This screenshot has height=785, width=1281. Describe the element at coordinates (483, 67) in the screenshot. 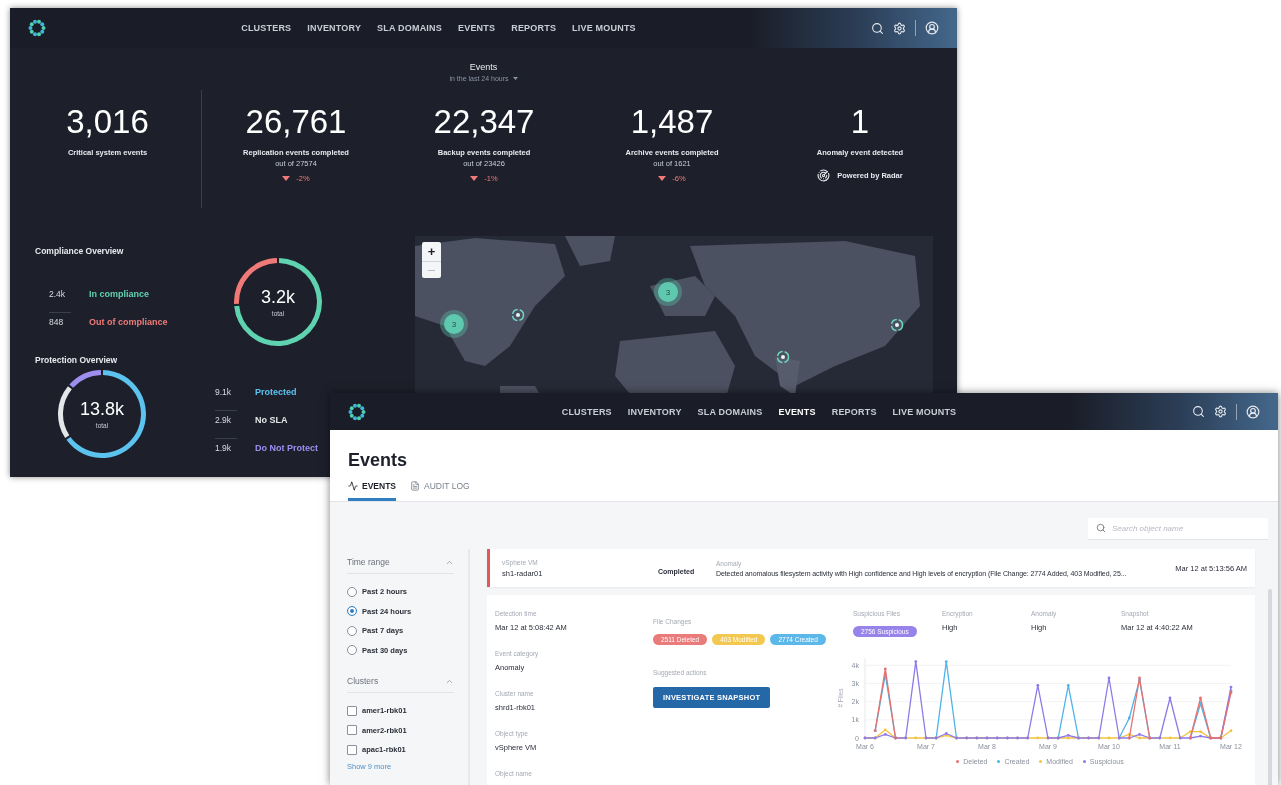

I see `summary-title: Events` at that location.